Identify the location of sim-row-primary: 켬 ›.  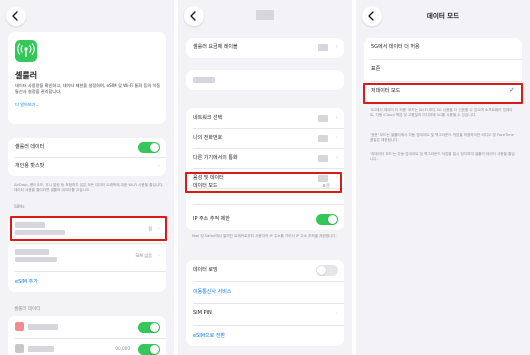
(87, 229).